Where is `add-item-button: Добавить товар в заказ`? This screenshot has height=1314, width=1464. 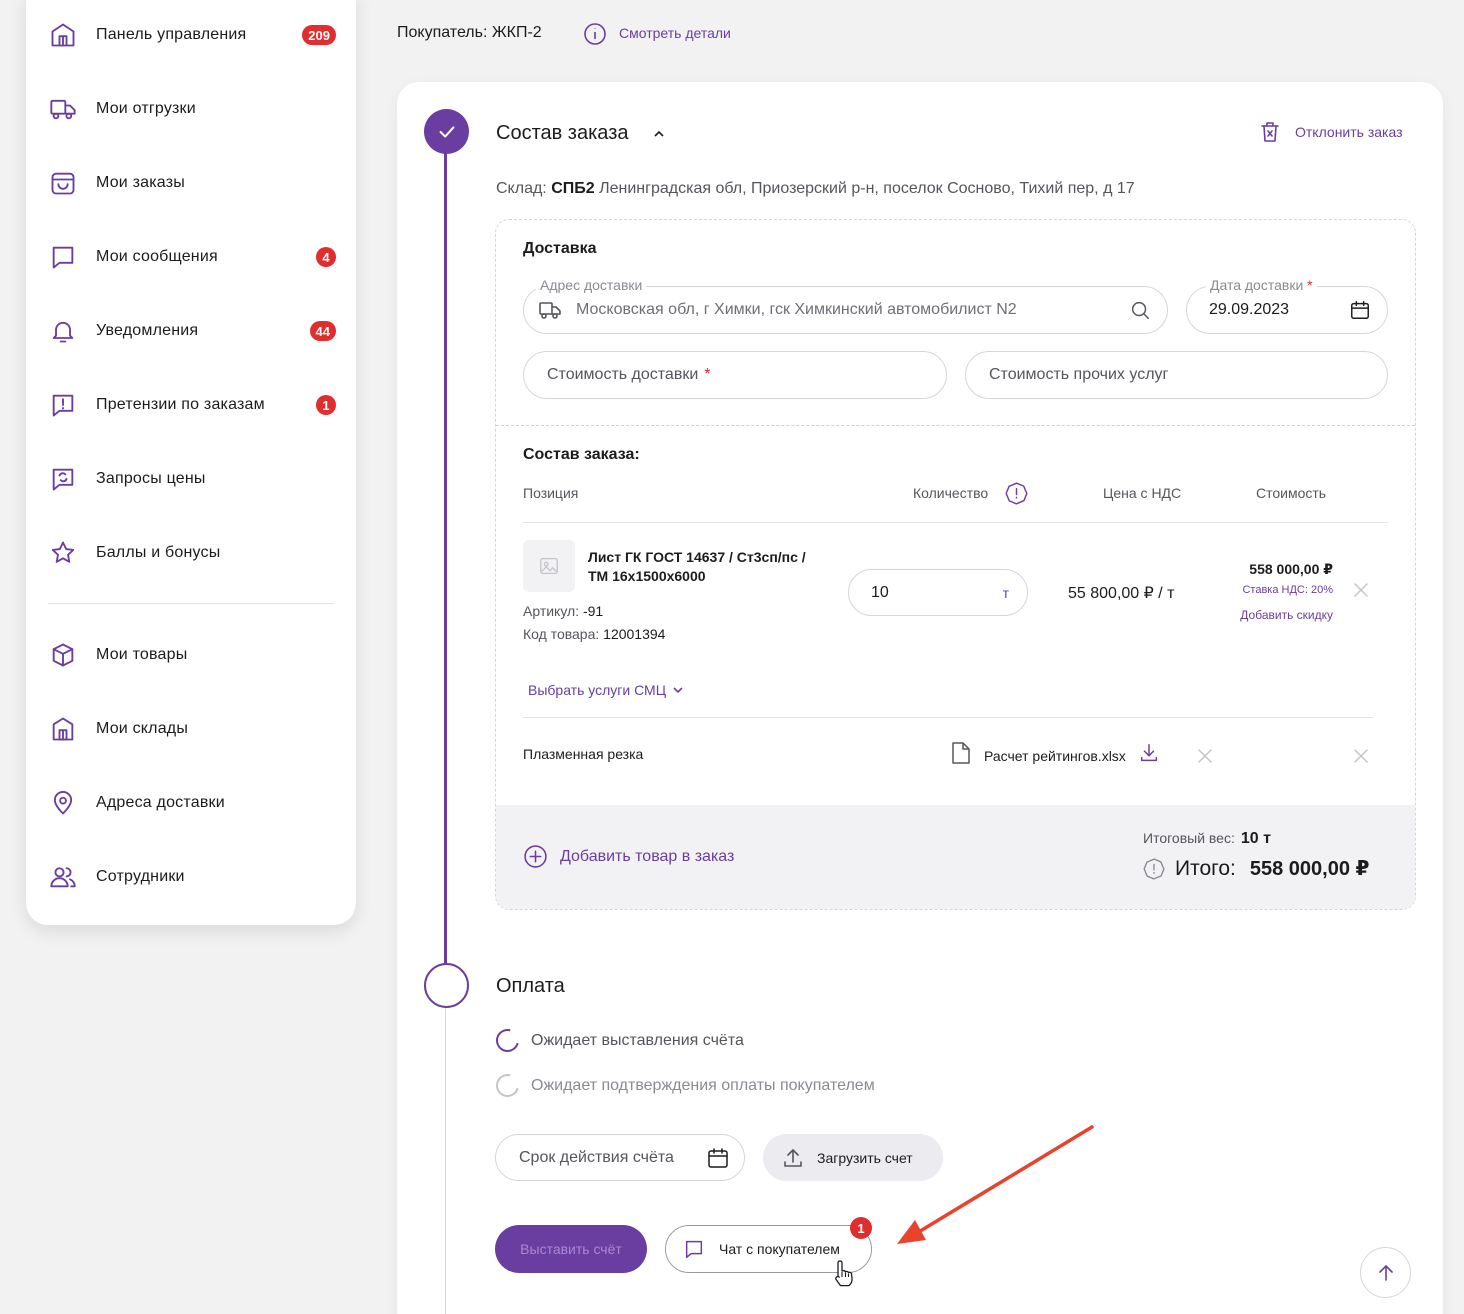
add-item-button: Добавить товар в заказ is located at coordinates (628, 856).